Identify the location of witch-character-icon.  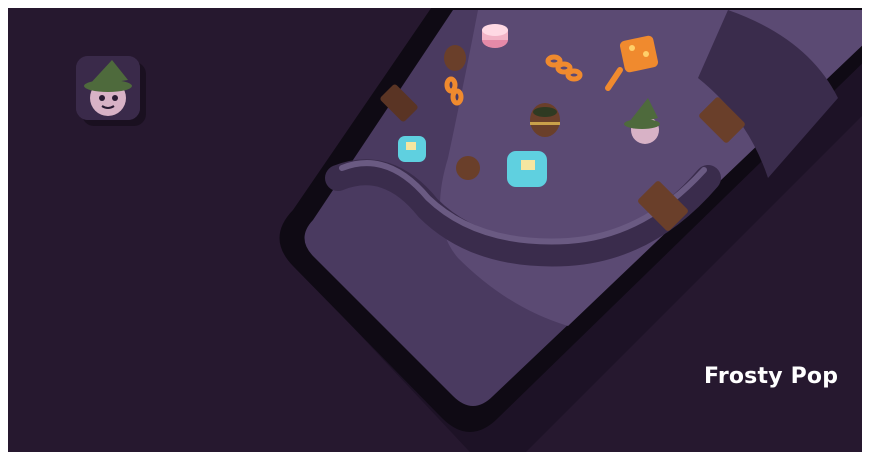
(108, 88).